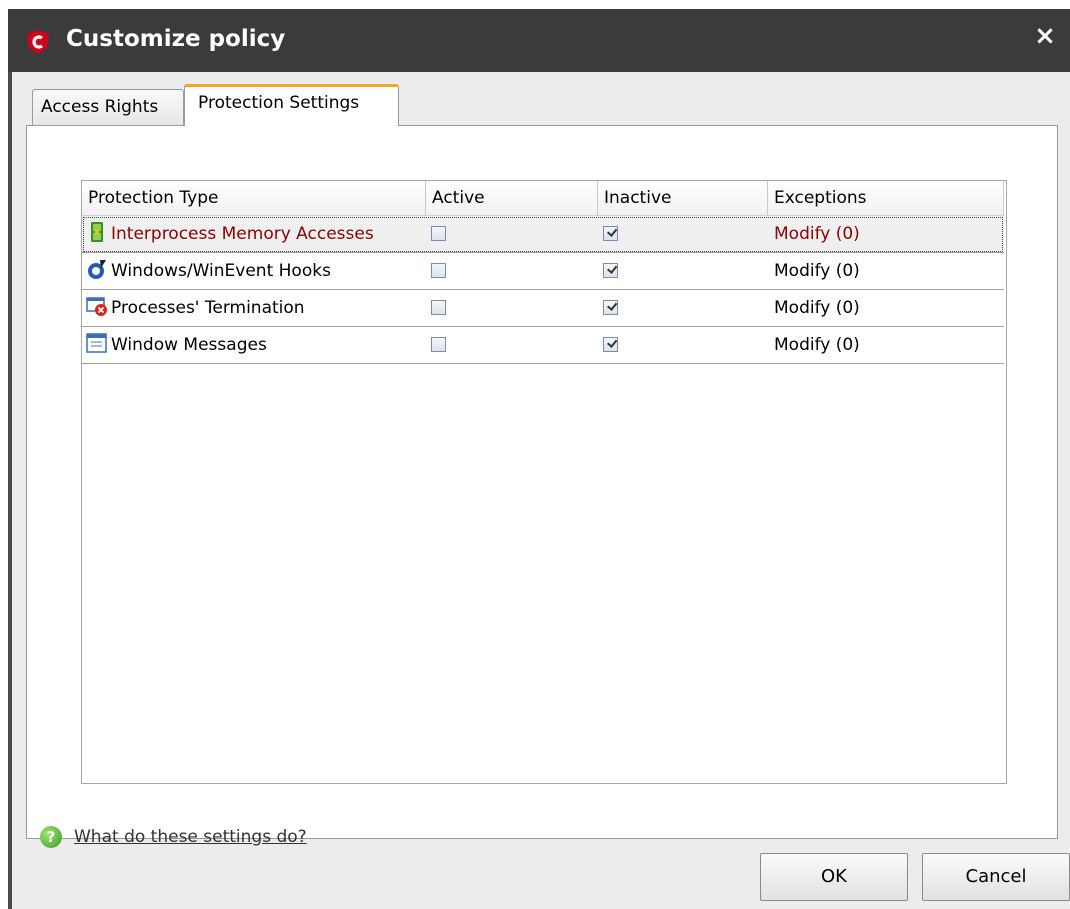 This screenshot has width=1070, height=909. Describe the element at coordinates (543, 271) in the screenshot. I see `table-row: Windows/WinEvent Hooks Modify (0)` at that location.